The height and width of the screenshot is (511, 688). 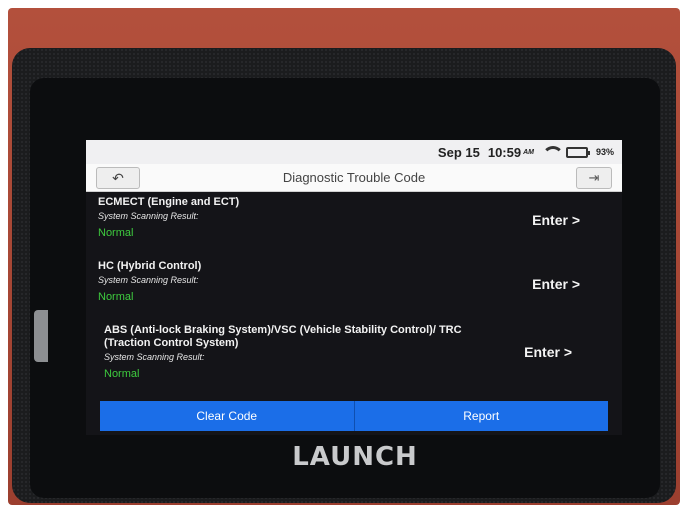 I want to click on side-button, so click(x=41, y=336).